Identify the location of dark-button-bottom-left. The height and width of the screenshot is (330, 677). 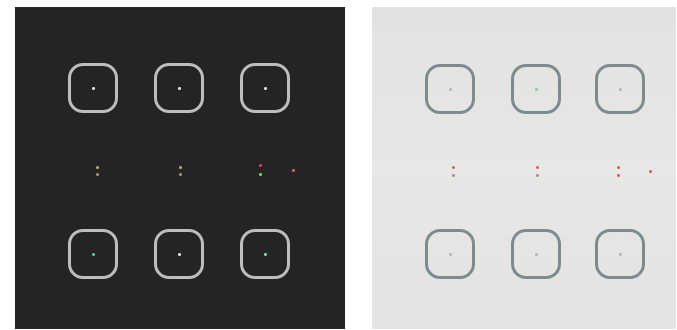
(93, 254).